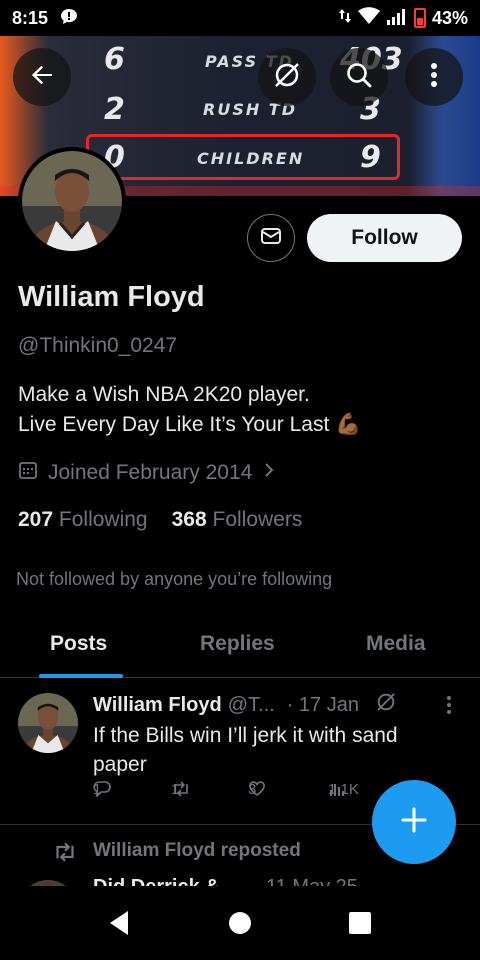 This screenshot has height=960, width=480. What do you see at coordinates (103, 519) in the screenshot?
I see `following-label: Following` at bounding box center [103, 519].